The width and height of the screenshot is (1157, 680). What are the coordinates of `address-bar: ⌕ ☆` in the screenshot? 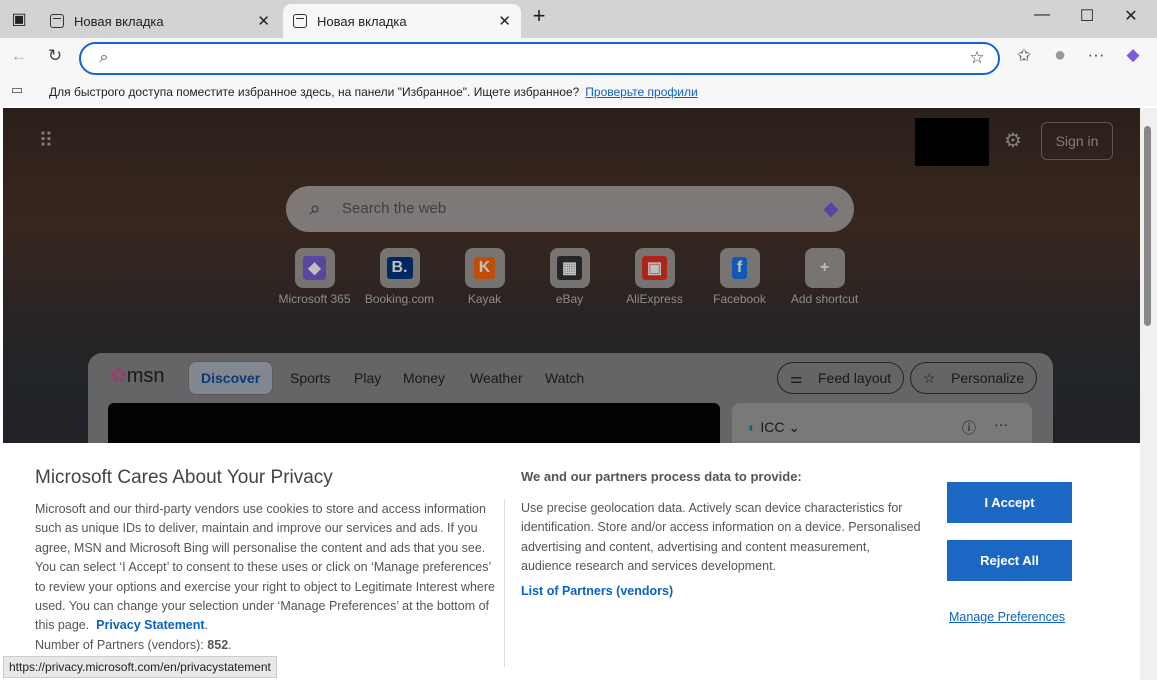 It's located at (539, 58).